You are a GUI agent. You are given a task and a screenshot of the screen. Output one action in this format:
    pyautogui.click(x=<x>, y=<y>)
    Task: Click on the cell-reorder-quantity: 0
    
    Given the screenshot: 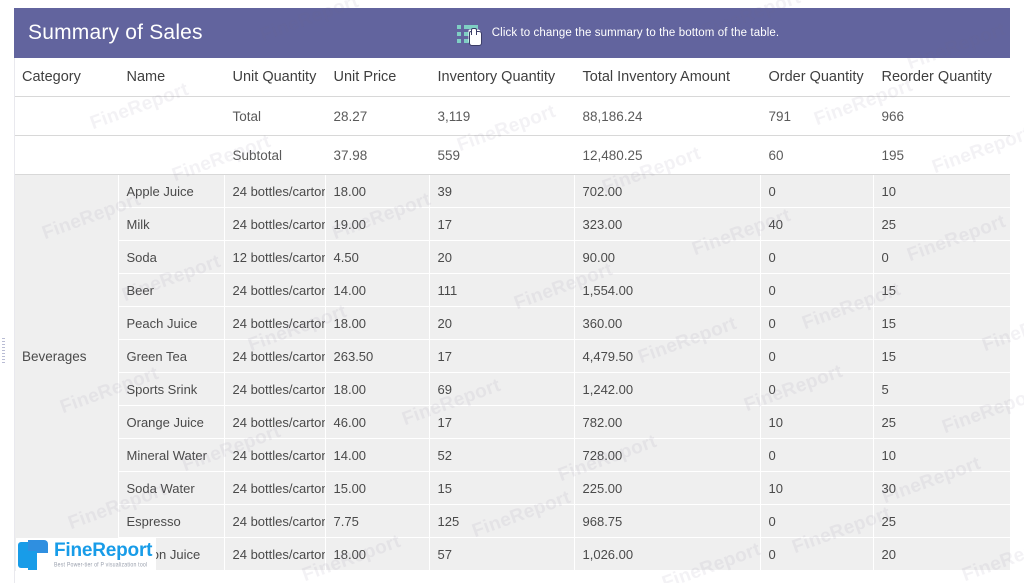 What is the action you would take?
    pyautogui.click(x=941, y=257)
    